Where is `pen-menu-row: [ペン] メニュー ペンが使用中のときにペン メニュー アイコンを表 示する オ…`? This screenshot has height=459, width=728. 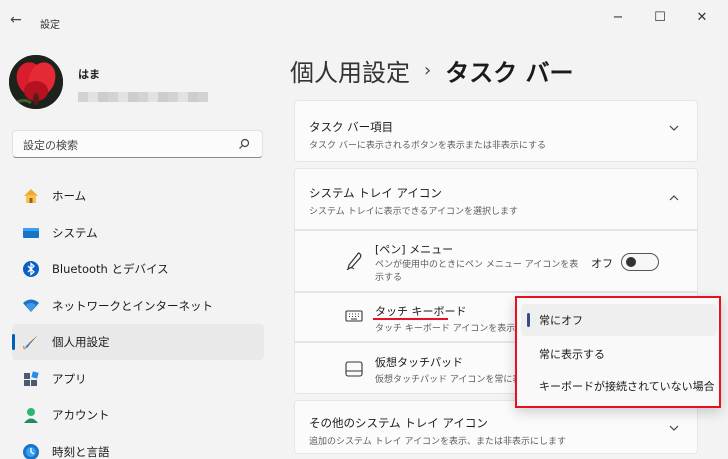 pen-menu-row: [ペン] メニュー ペンが使用中のときにペン メニュー アイコンを表 示する オ… is located at coordinates (496, 261).